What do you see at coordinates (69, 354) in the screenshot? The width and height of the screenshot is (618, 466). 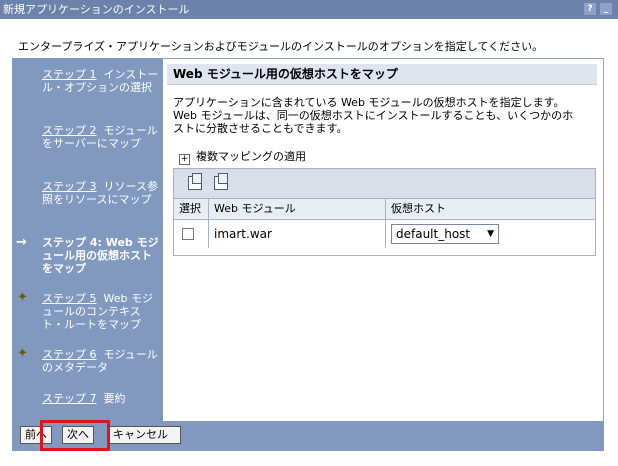 I see `nav-step-6-link: ステップ 6` at bounding box center [69, 354].